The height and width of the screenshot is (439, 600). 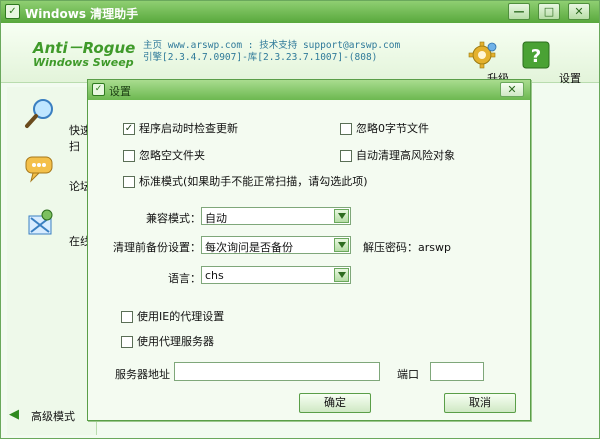 I want to click on port-label: 端口, so click(x=408, y=374).